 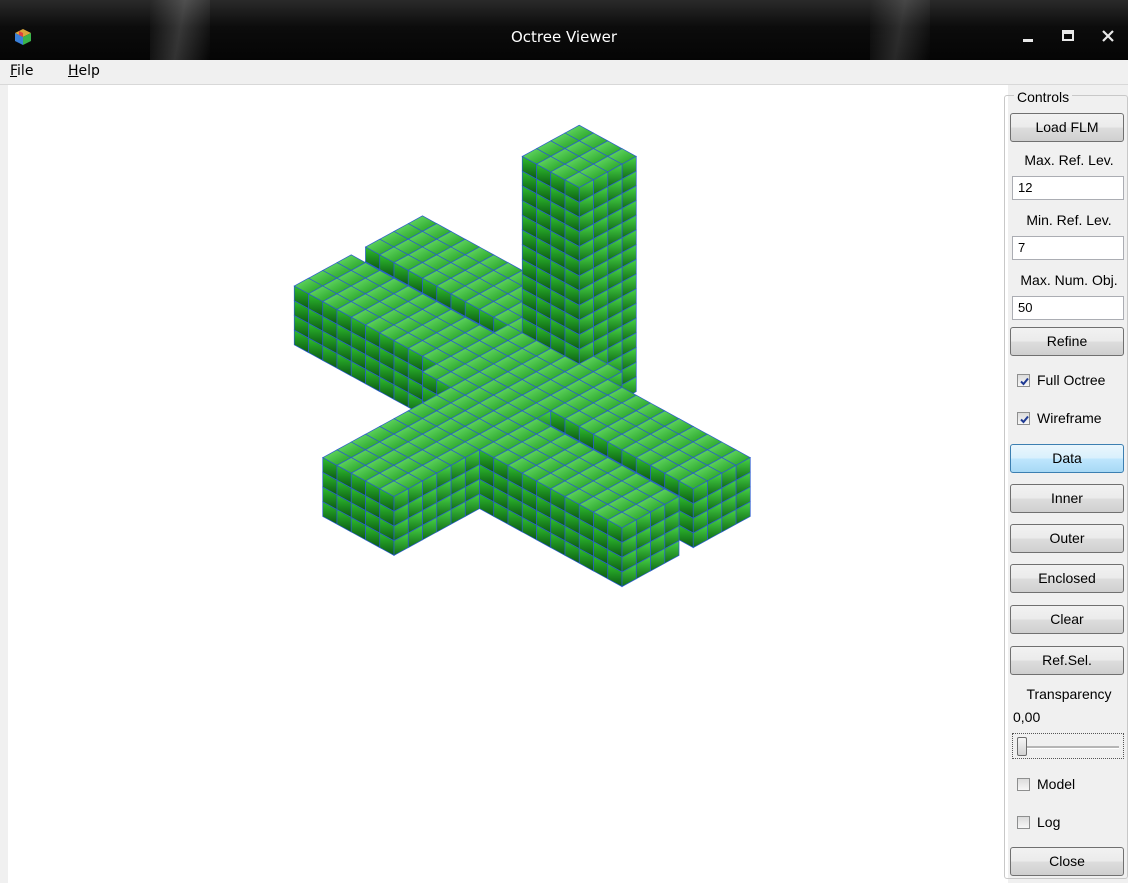 I want to click on transparency-value: 0,00, so click(x=1027, y=717).